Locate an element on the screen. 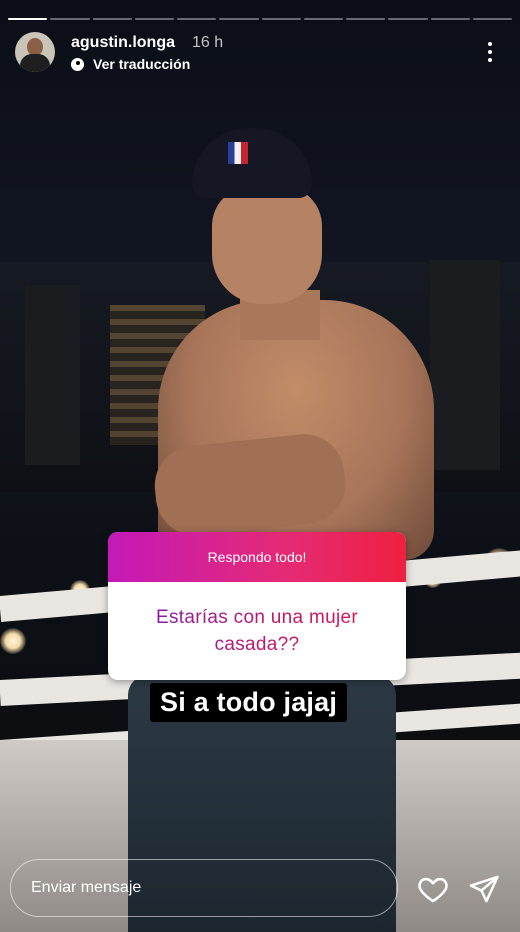  post-time: 16 h is located at coordinates (208, 42).